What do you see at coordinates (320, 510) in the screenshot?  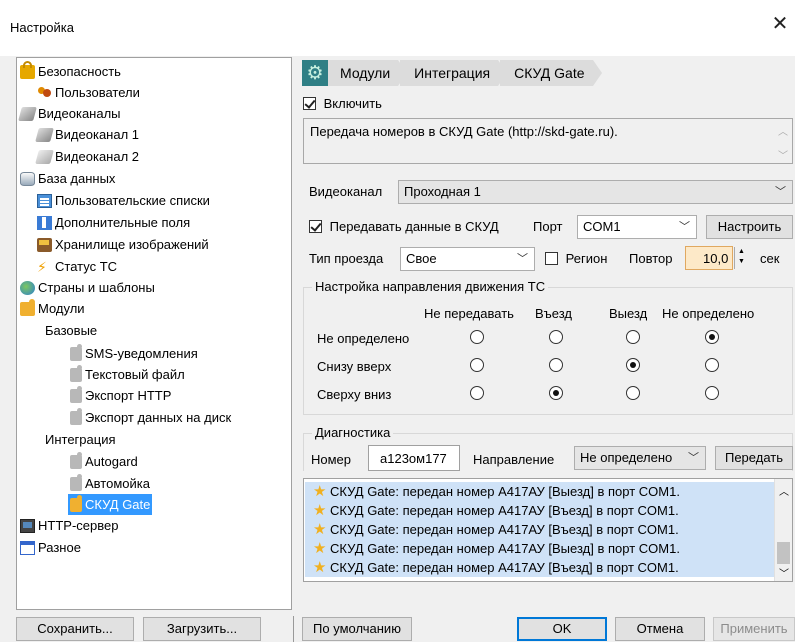 I see `star-icon: ★` at bounding box center [320, 510].